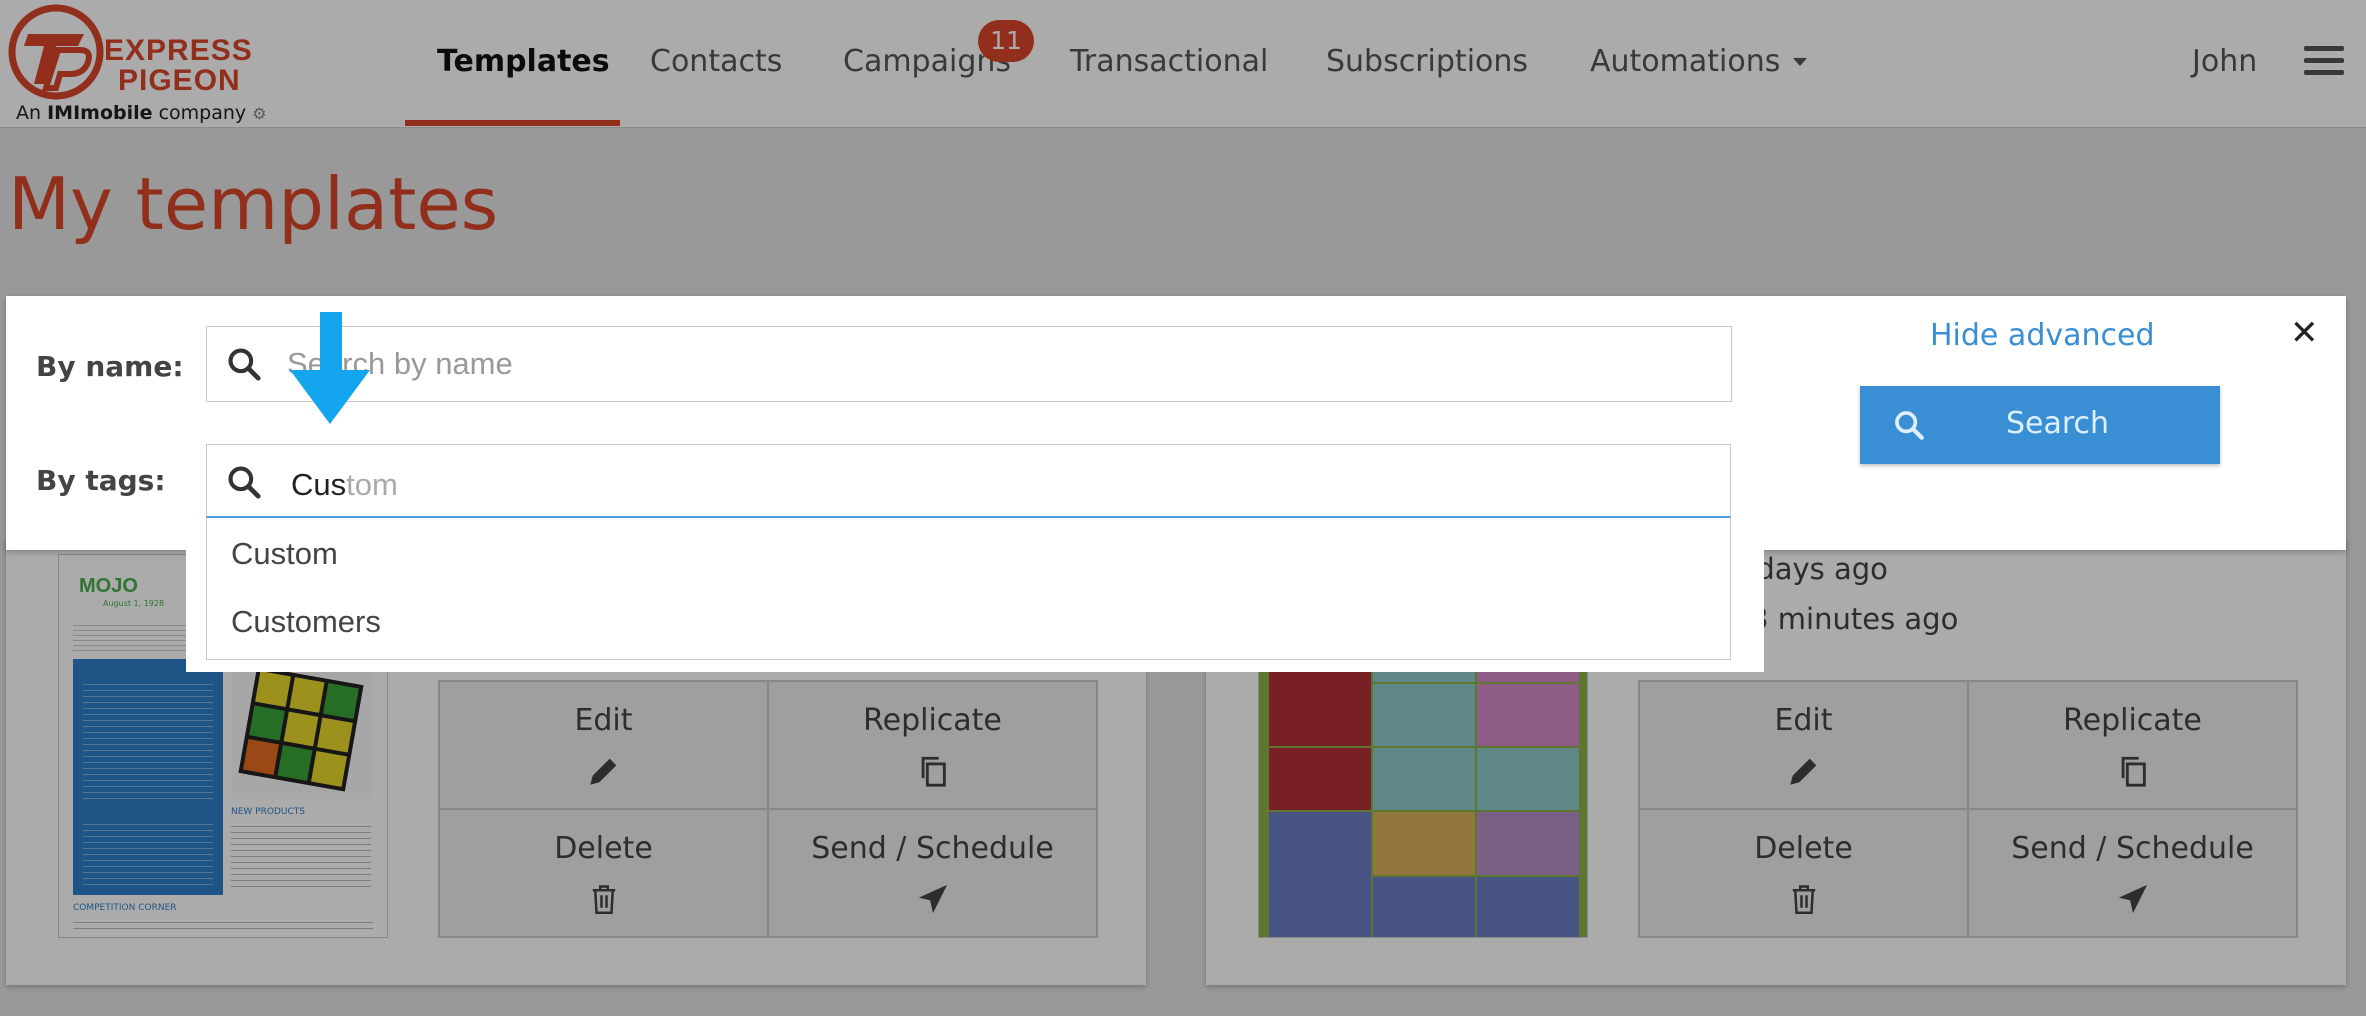 This screenshot has width=2366, height=1016. I want to click on search-button: Search, so click(2040, 425).